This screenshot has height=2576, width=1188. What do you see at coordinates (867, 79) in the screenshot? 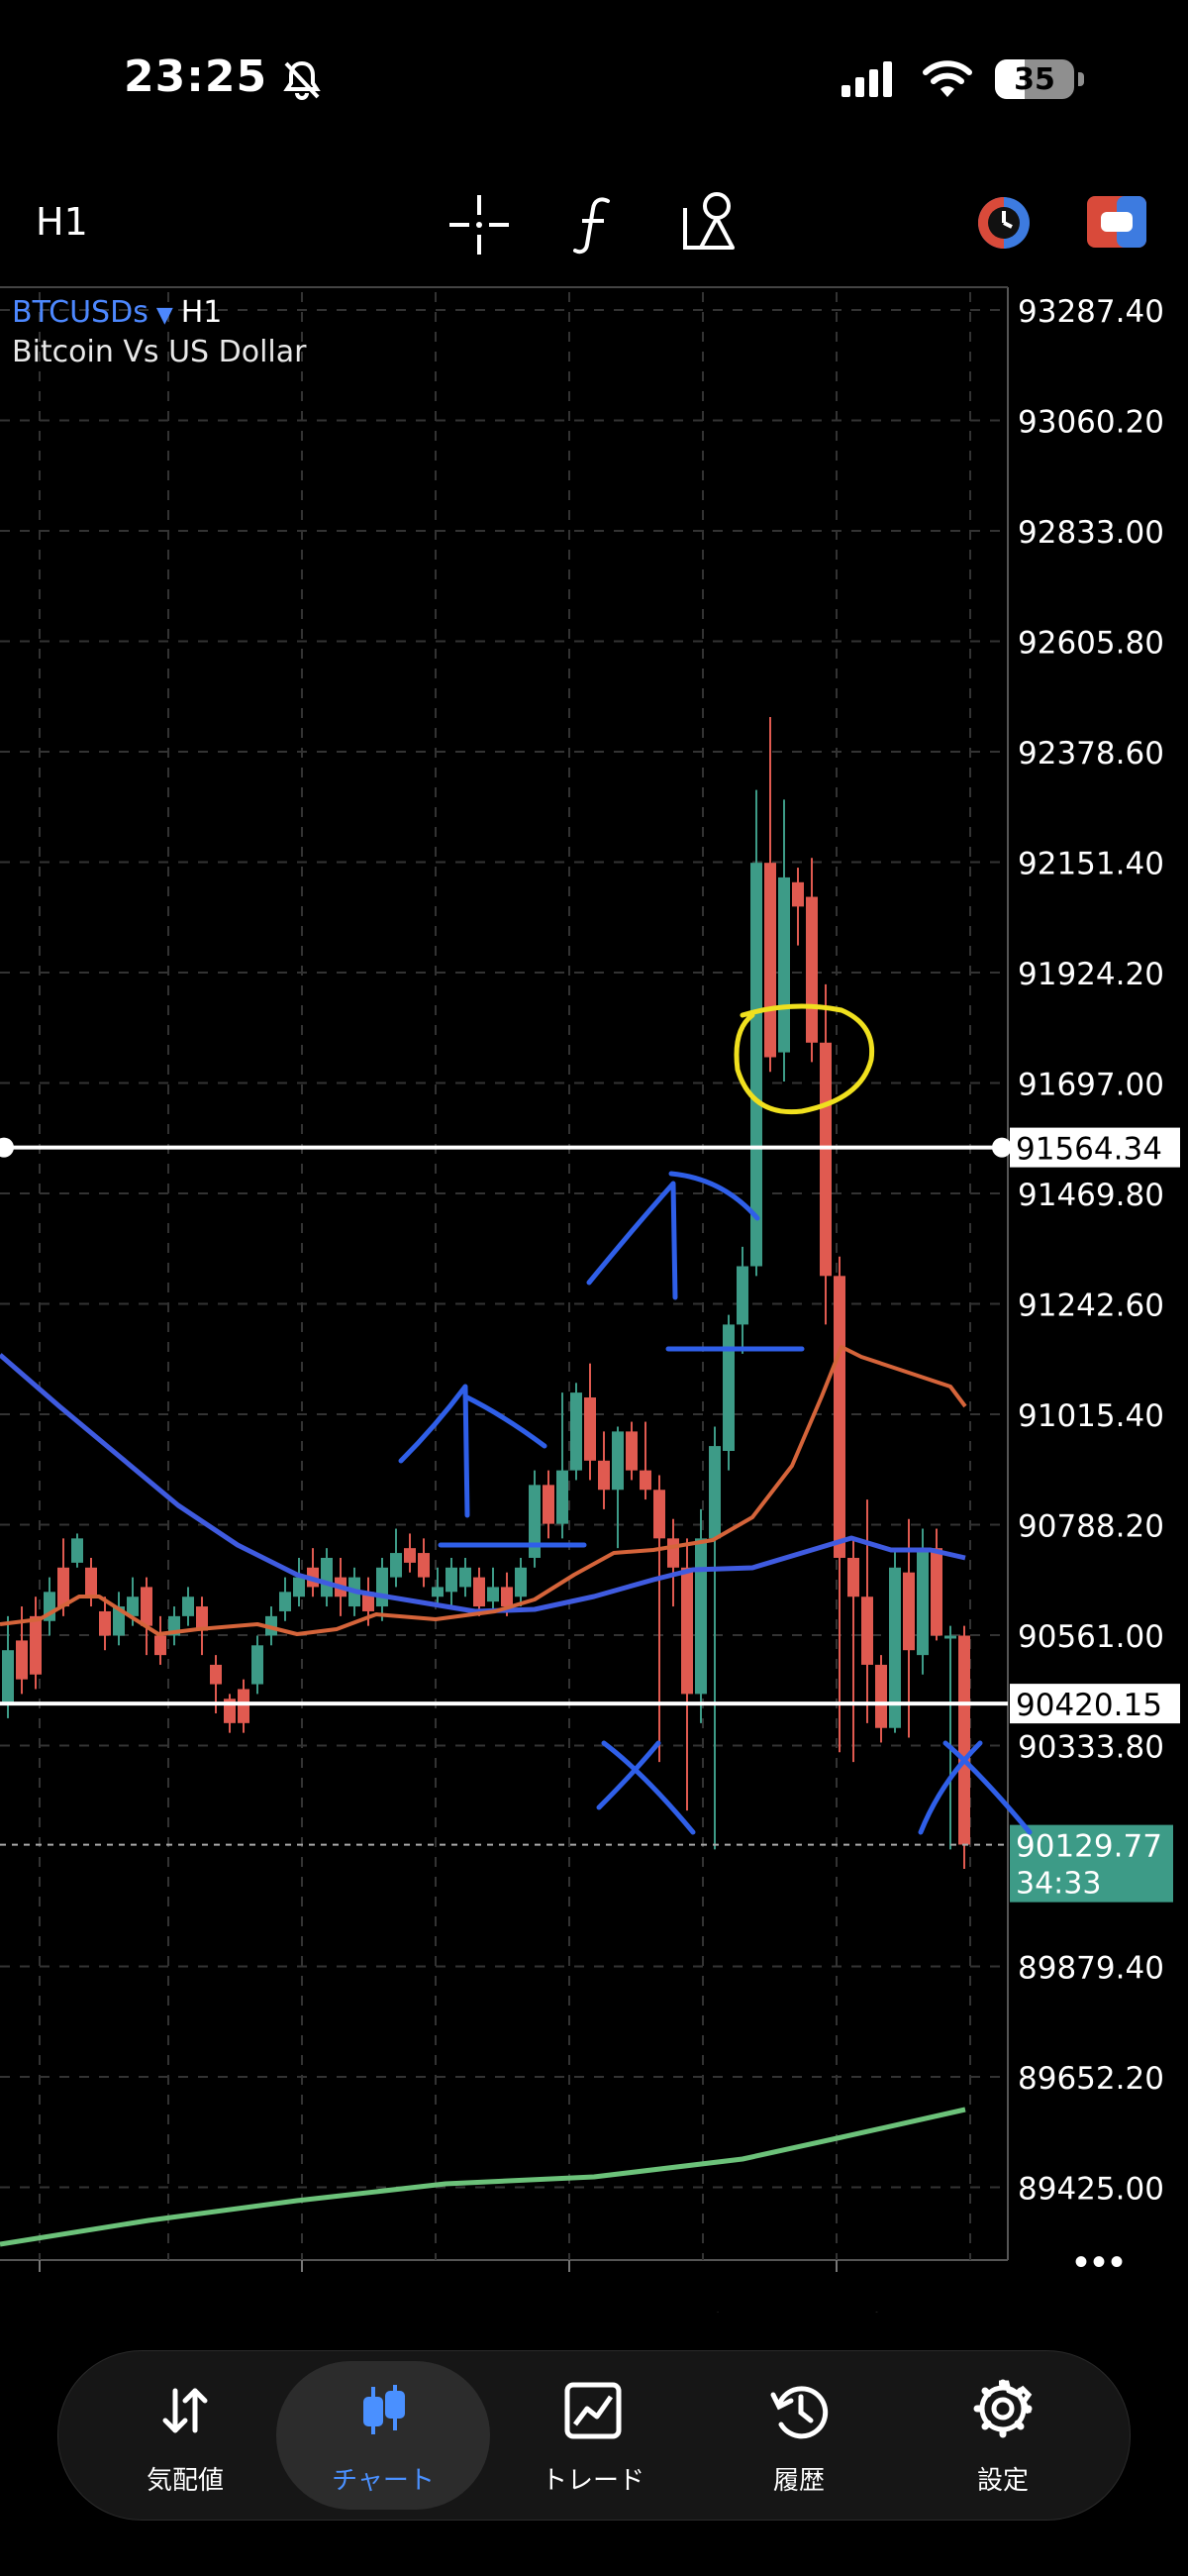
I see `cellular-signal-icon` at bounding box center [867, 79].